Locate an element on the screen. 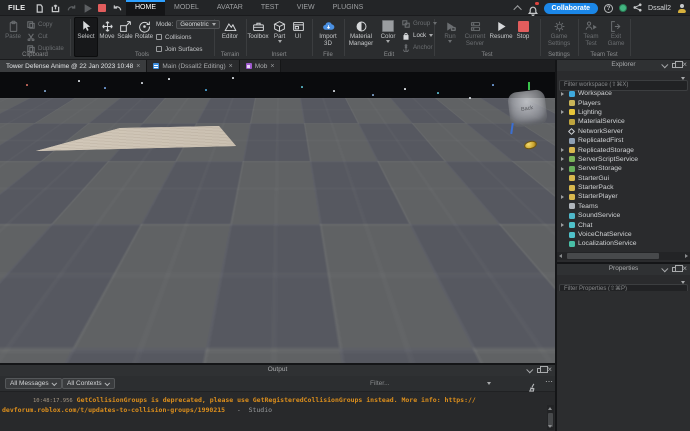 Image resolution: width=690 pixels, height=431 pixels. explorer-item-startergui: StarterGui is located at coordinates (623, 178).